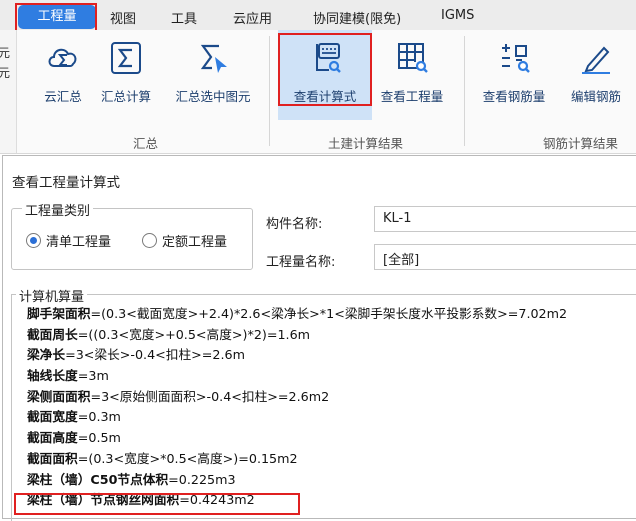  Describe the element at coordinates (213, 58) in the screenshot. I see `sigma-cursor-icon` at that location.